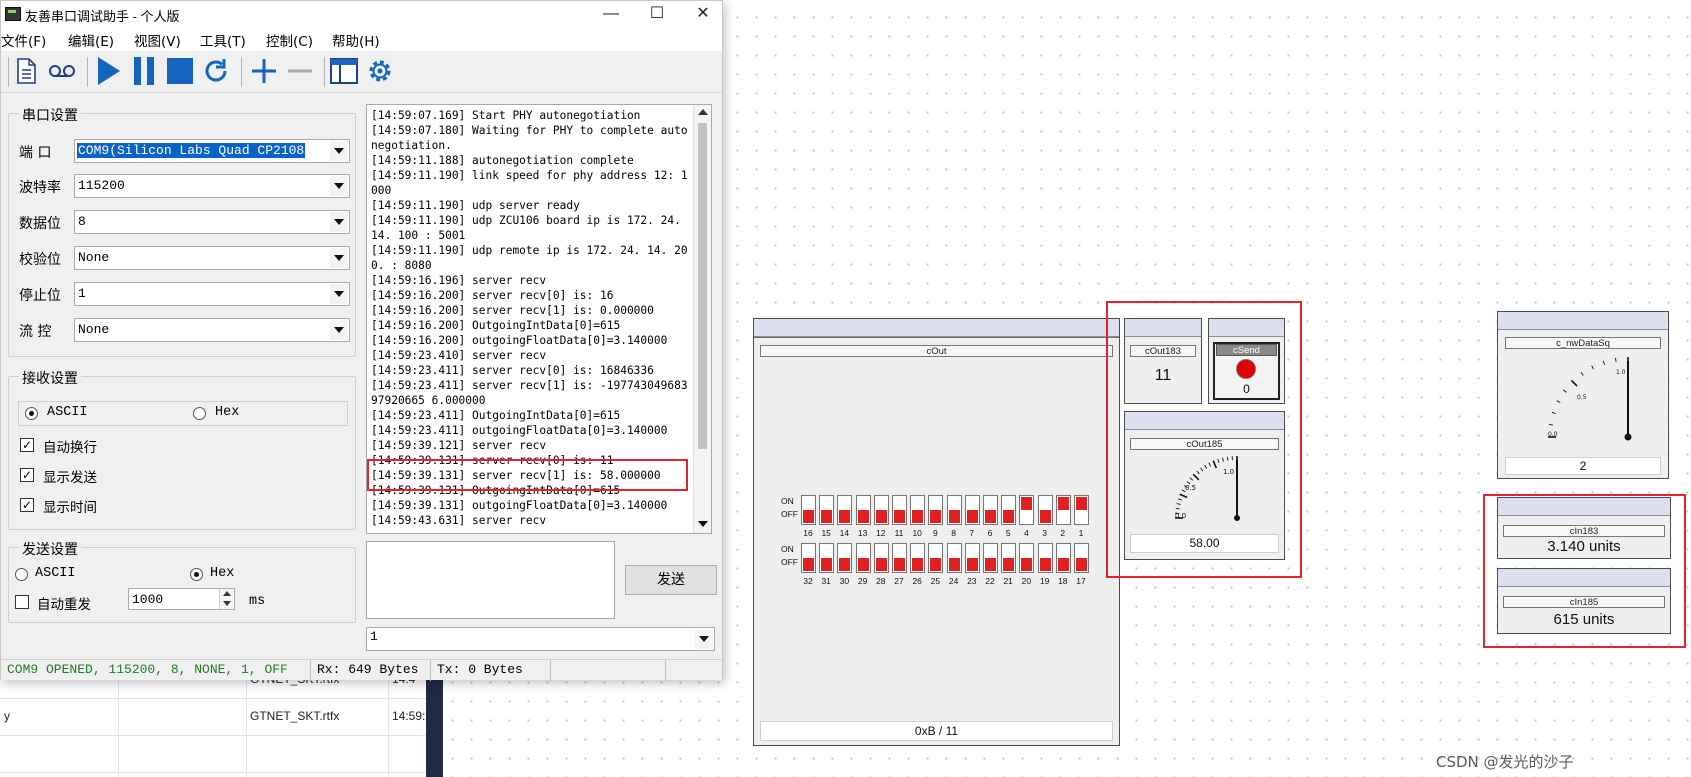  Describe the element at coordinates (1026, 533) in the screenshot. I see `dip-switch-number: 4` at that location.